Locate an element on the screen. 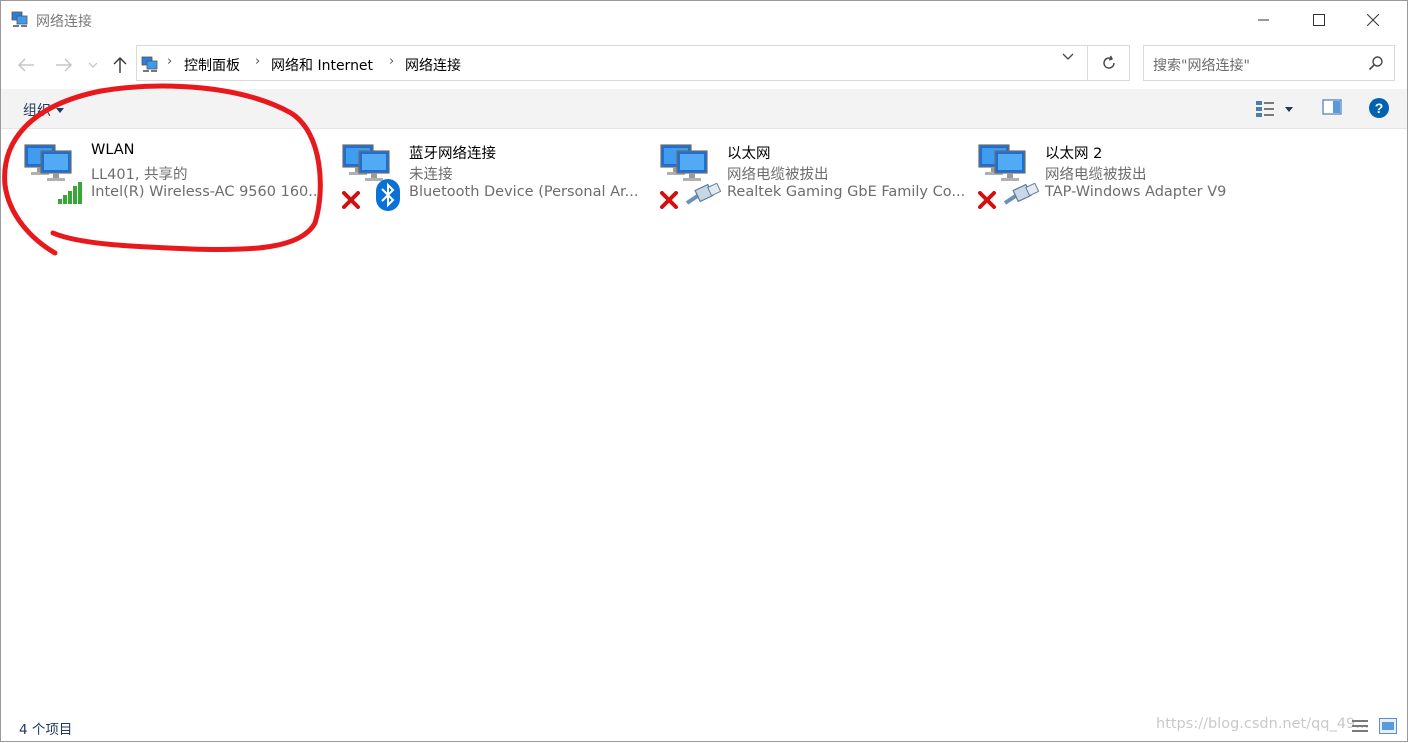  window-title: 网络连接 is located at coordinates (64, 22).